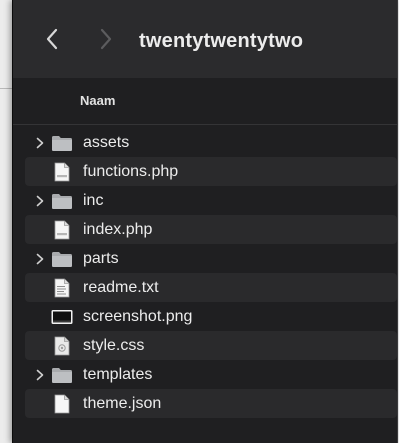  What do you see at coordinates (211, 171) in the screenshot?
I see `list-item-functions-php: functions.php` at bounding box center [211, 171].